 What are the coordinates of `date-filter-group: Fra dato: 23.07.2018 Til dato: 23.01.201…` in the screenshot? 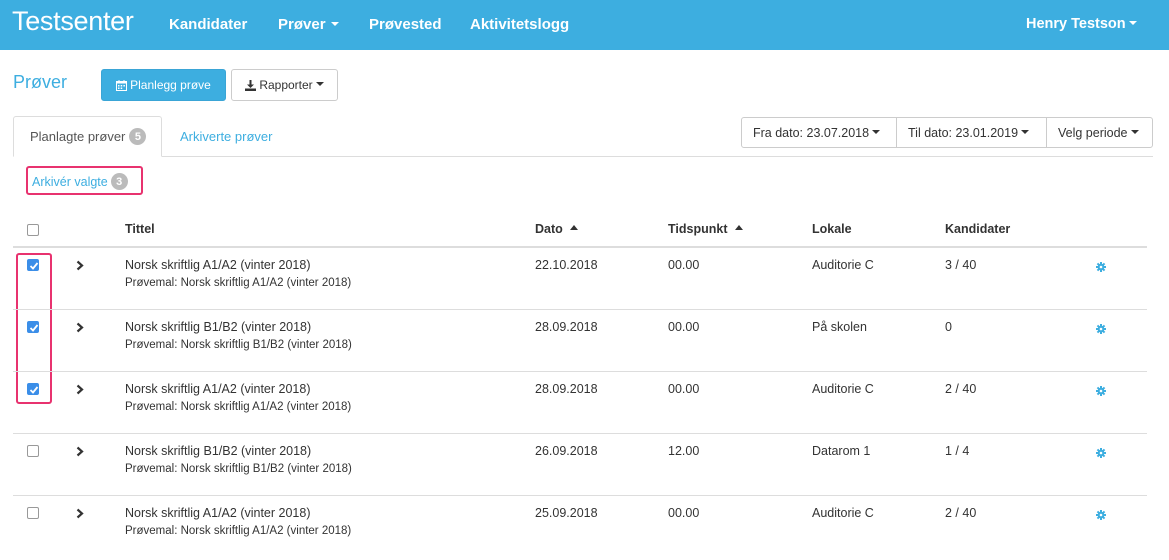 It's located at (947, 132).